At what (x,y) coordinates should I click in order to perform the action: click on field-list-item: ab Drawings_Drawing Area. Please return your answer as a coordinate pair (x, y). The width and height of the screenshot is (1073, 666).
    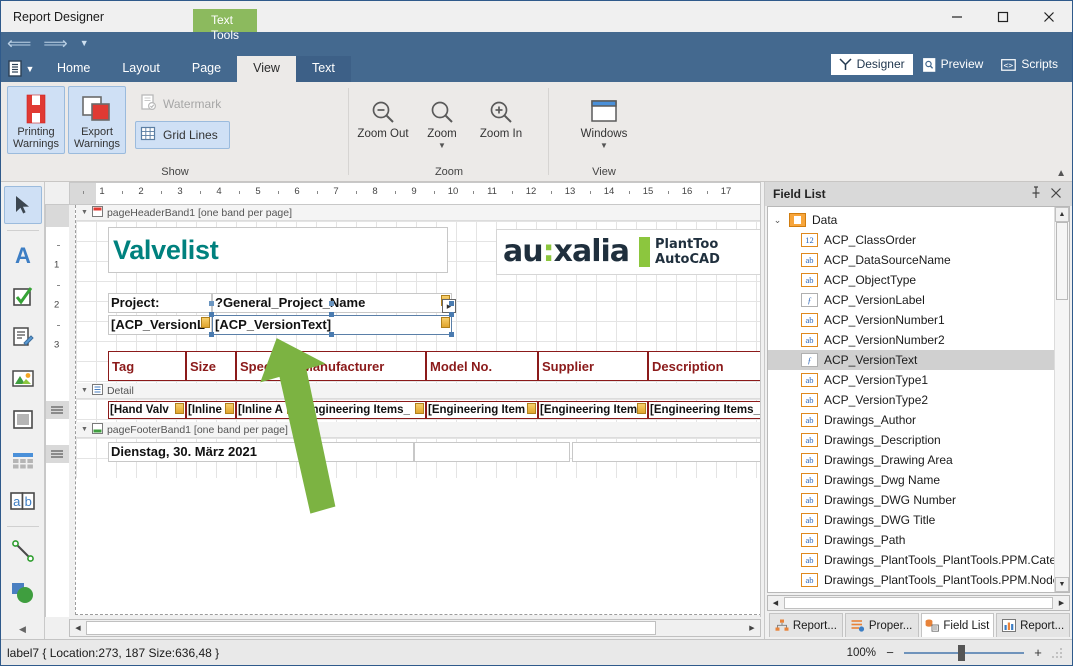
    Looking at the image, I should click on (911, 460).